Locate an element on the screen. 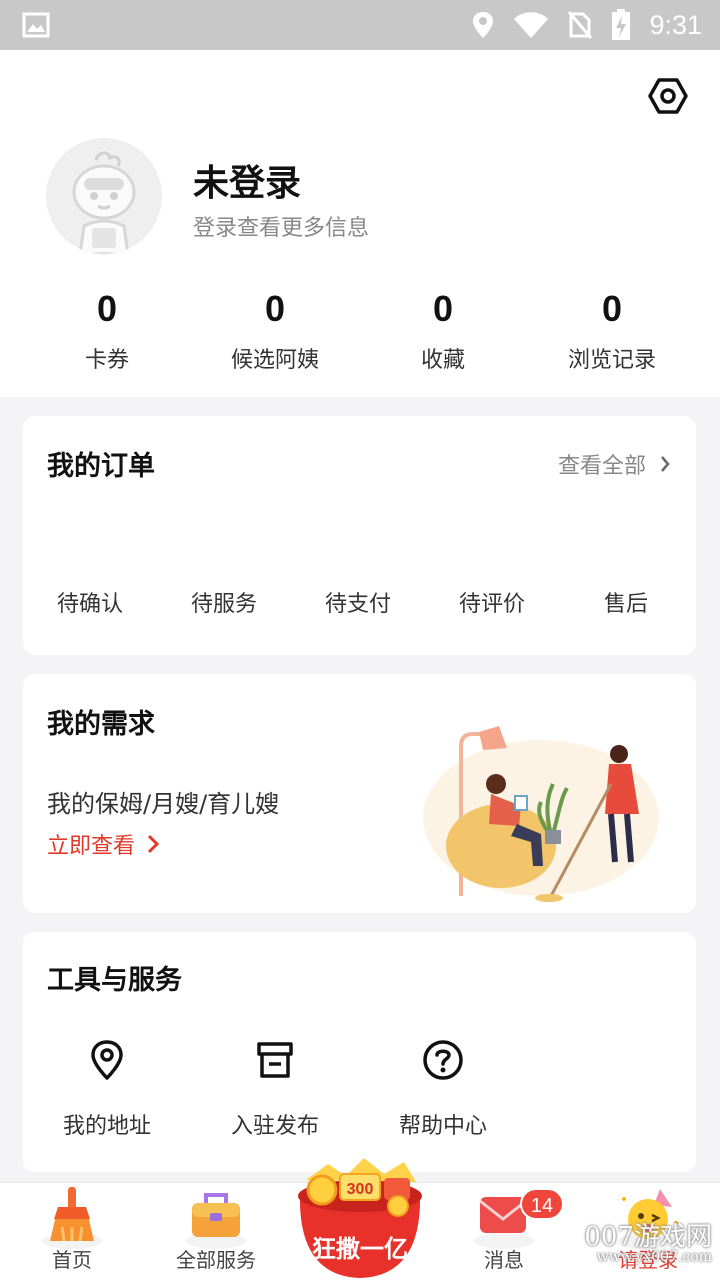 The height and width of the screenshot is (1280, 720). nav-home: 首页 is located at coordinates (72, 1231).